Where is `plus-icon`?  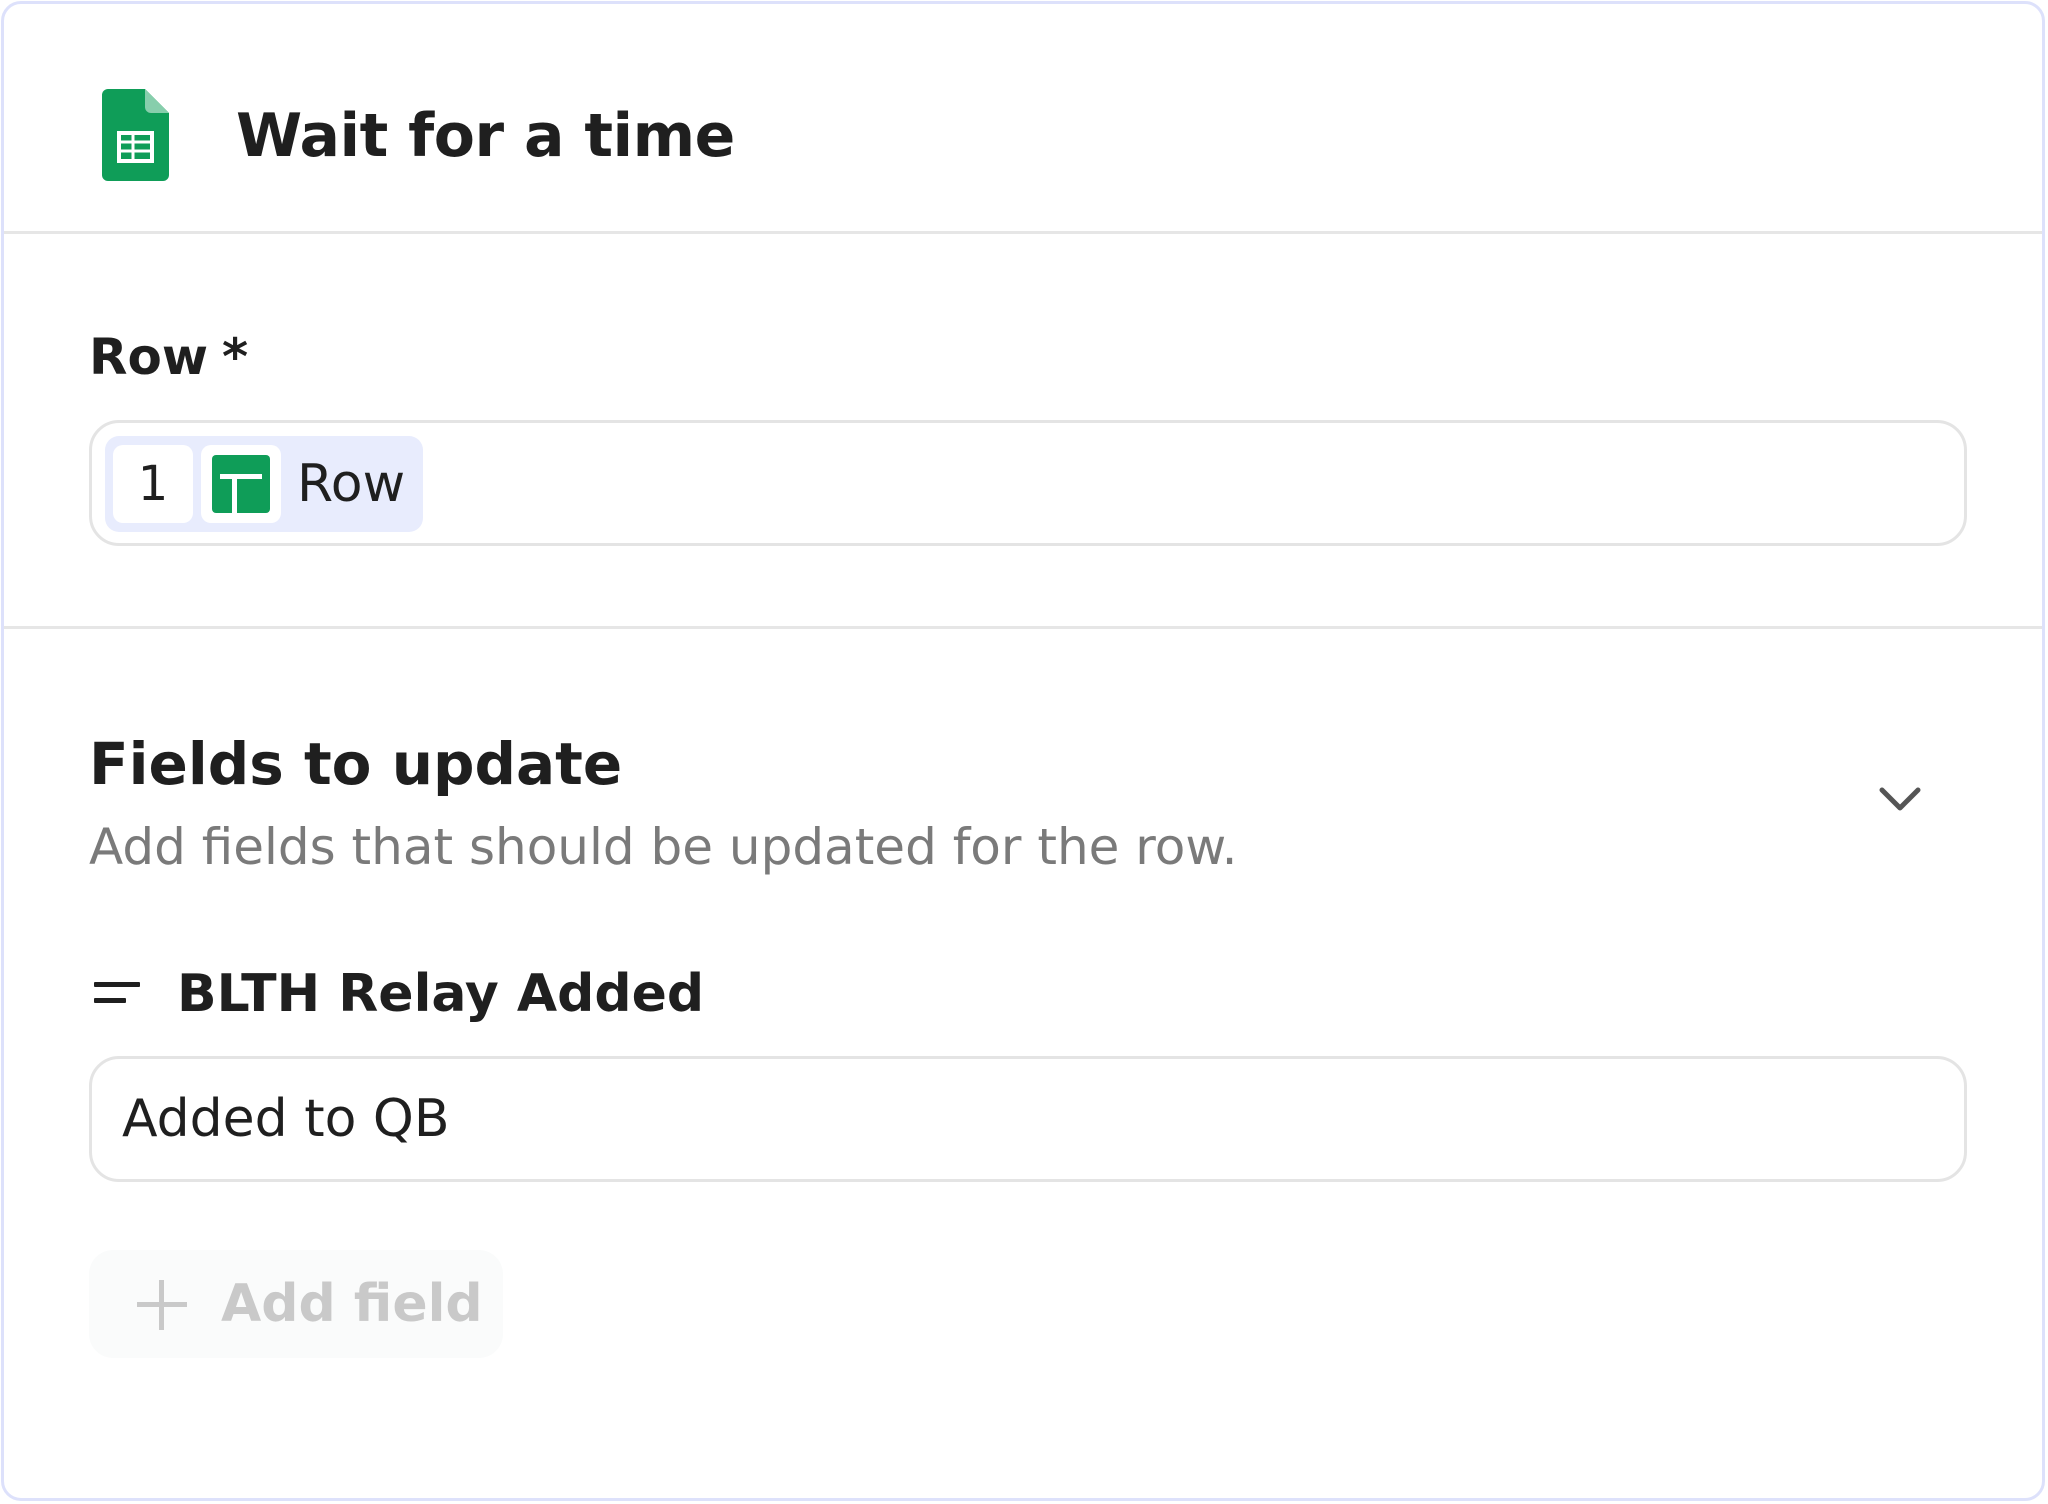 plus-icon is located at coordinates (162, 1305).